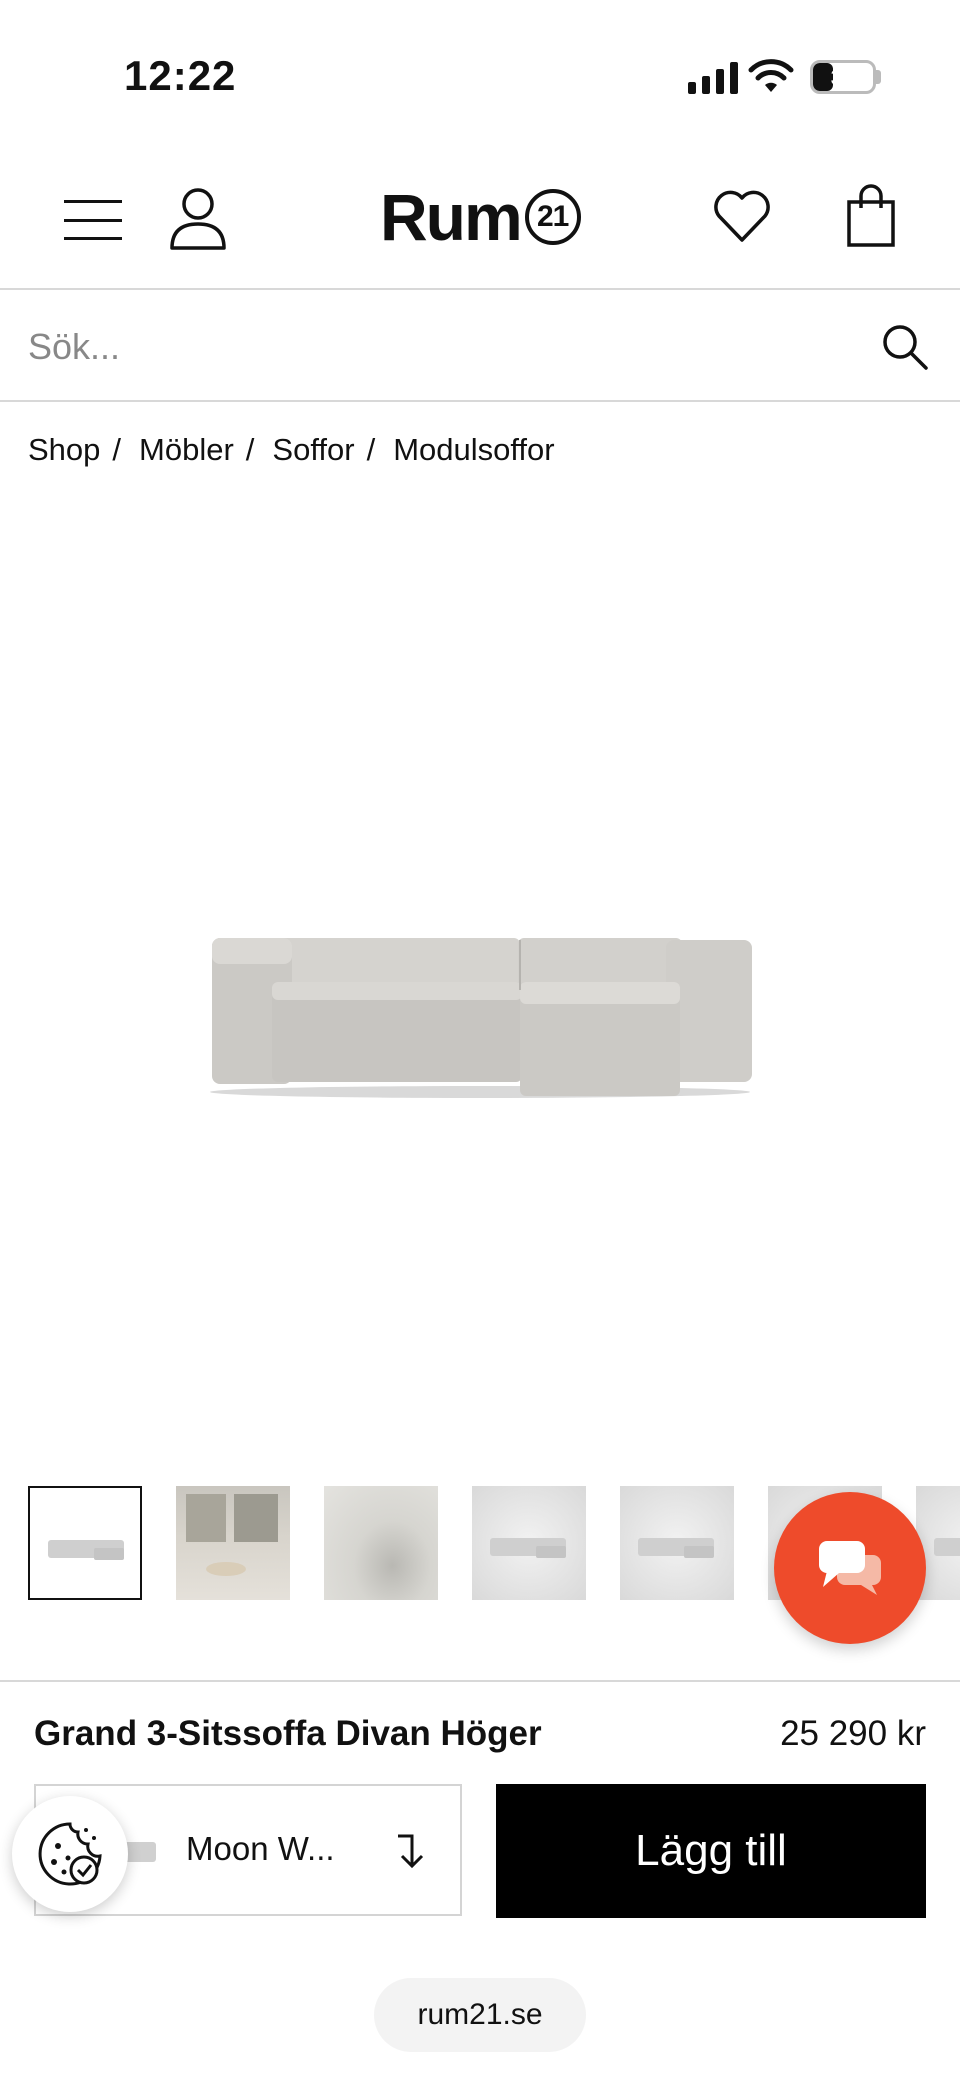 Image resolution: width=960 pixels, height=2087 pixels. What do you see at coordinates (853, 1733) in the screenshot?
I see `product-price: 25 290 kr` at bounding box center [853, 1733].